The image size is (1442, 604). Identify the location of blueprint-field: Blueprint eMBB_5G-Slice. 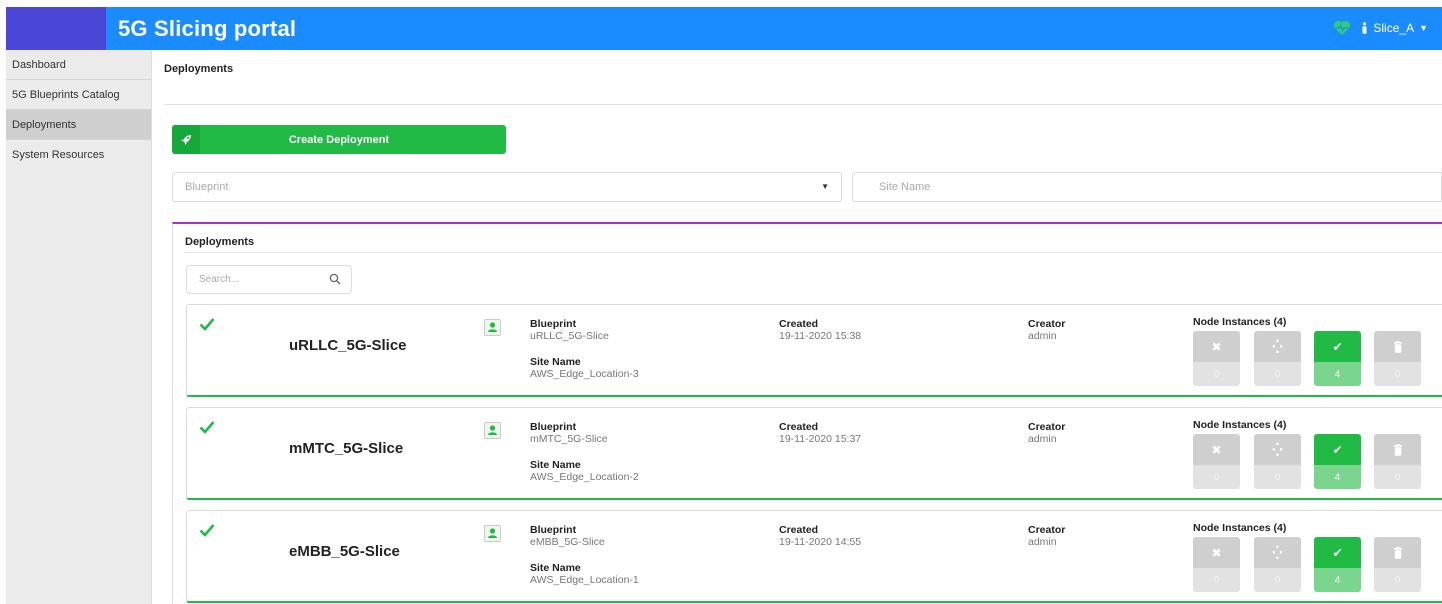
(567, 536).